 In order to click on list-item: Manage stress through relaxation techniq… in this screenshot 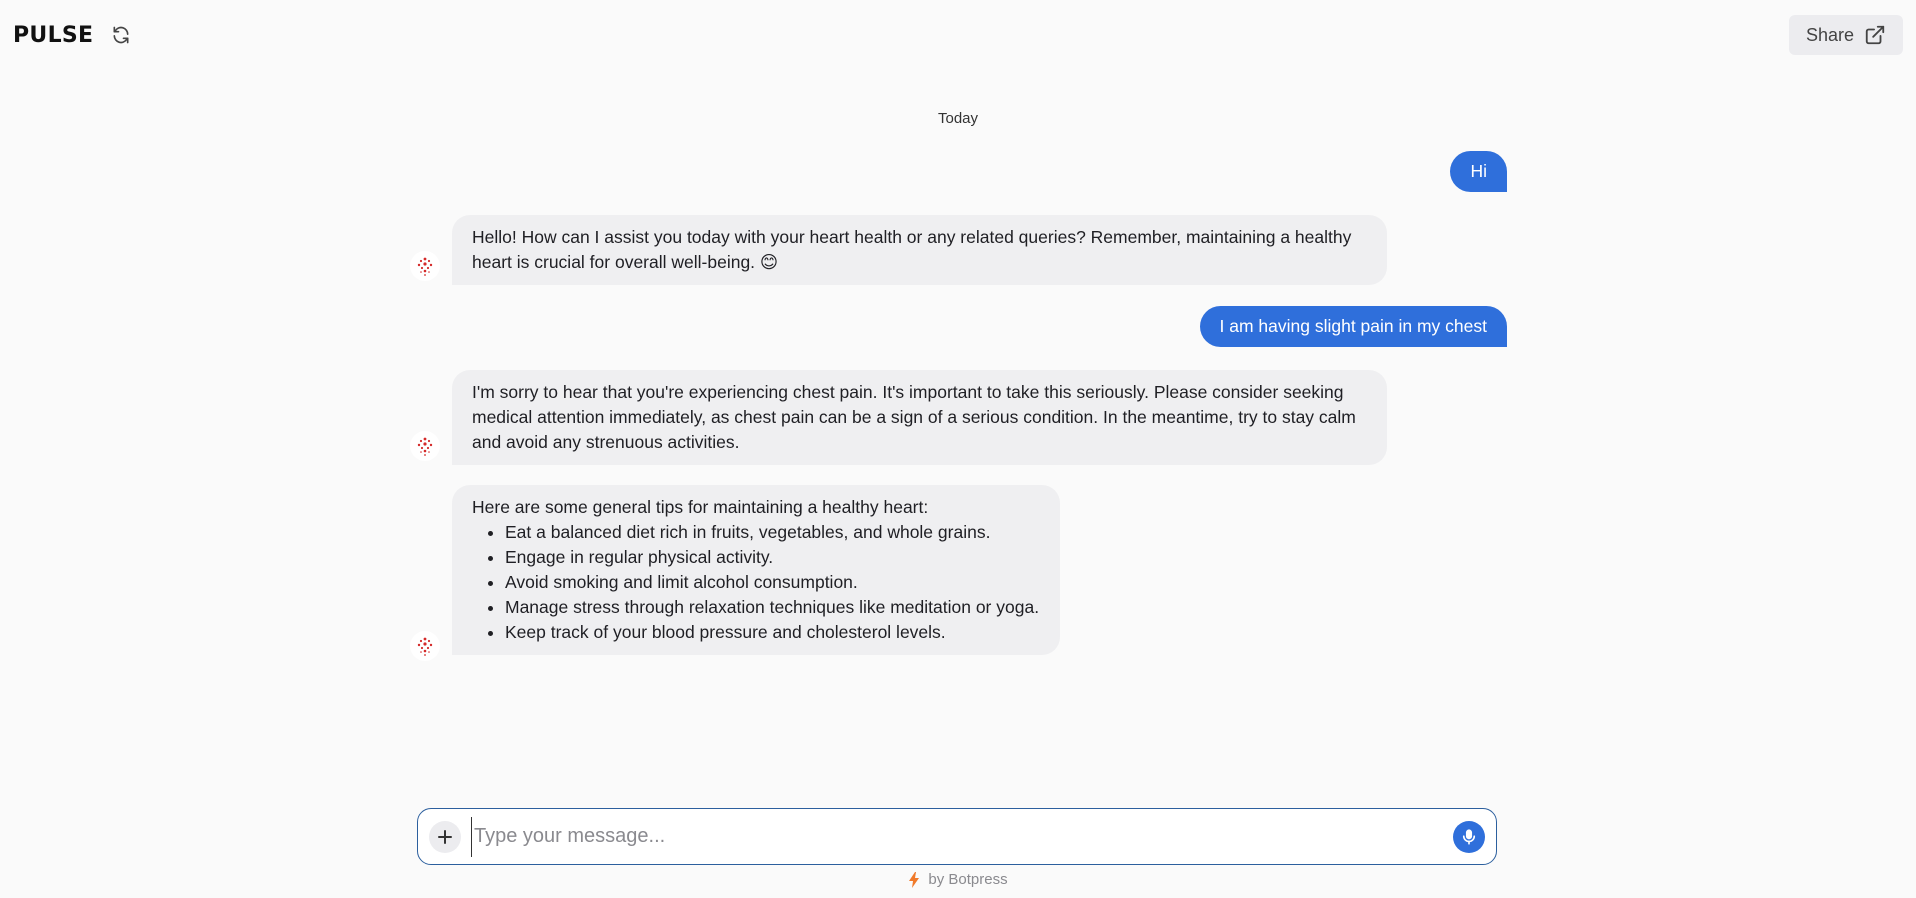, I will do `click(772, 607)`.